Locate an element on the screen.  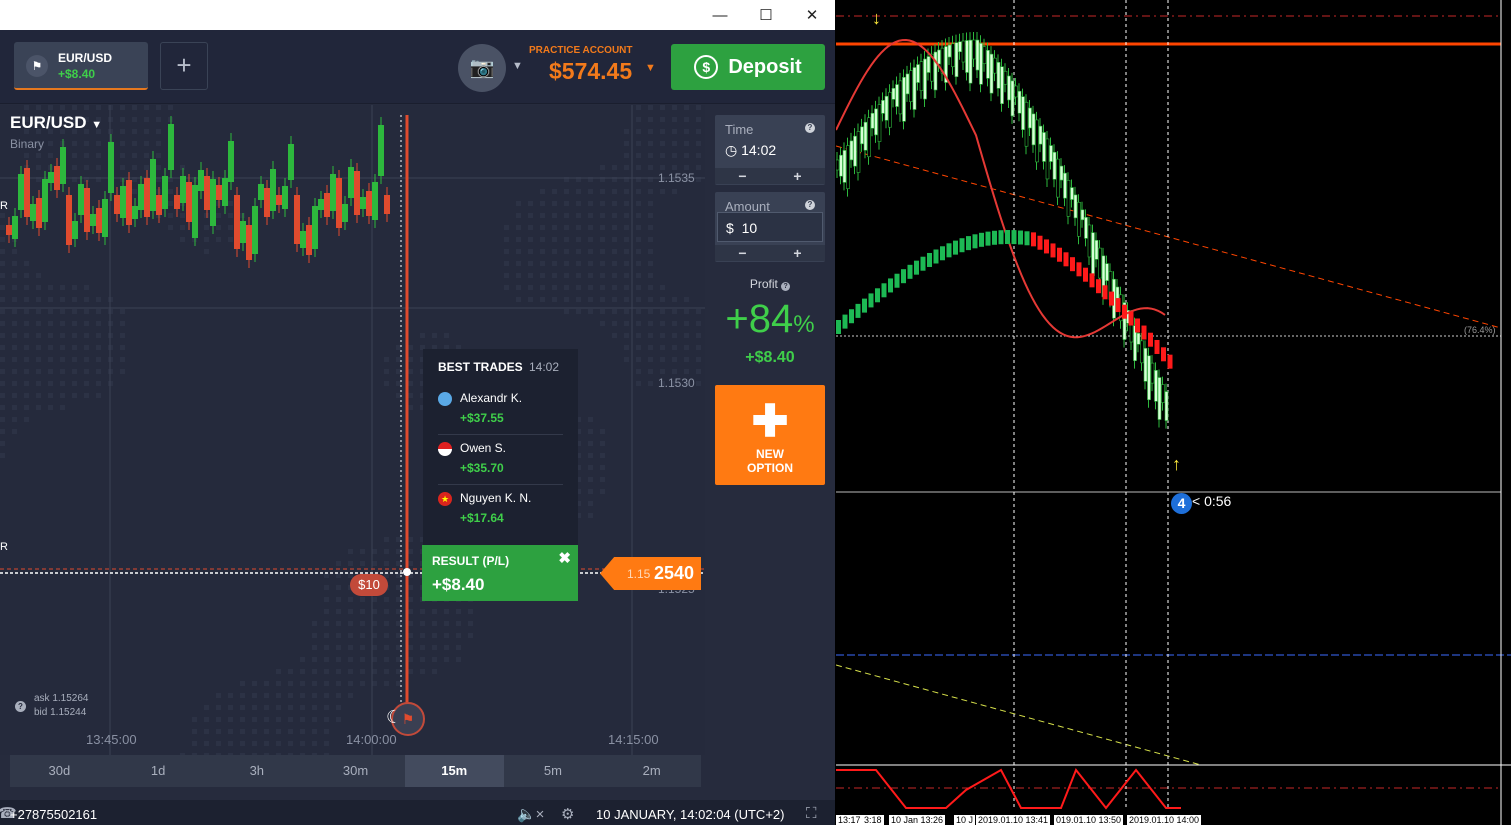
minimize-icon: — is located at coordinates (720, 15).